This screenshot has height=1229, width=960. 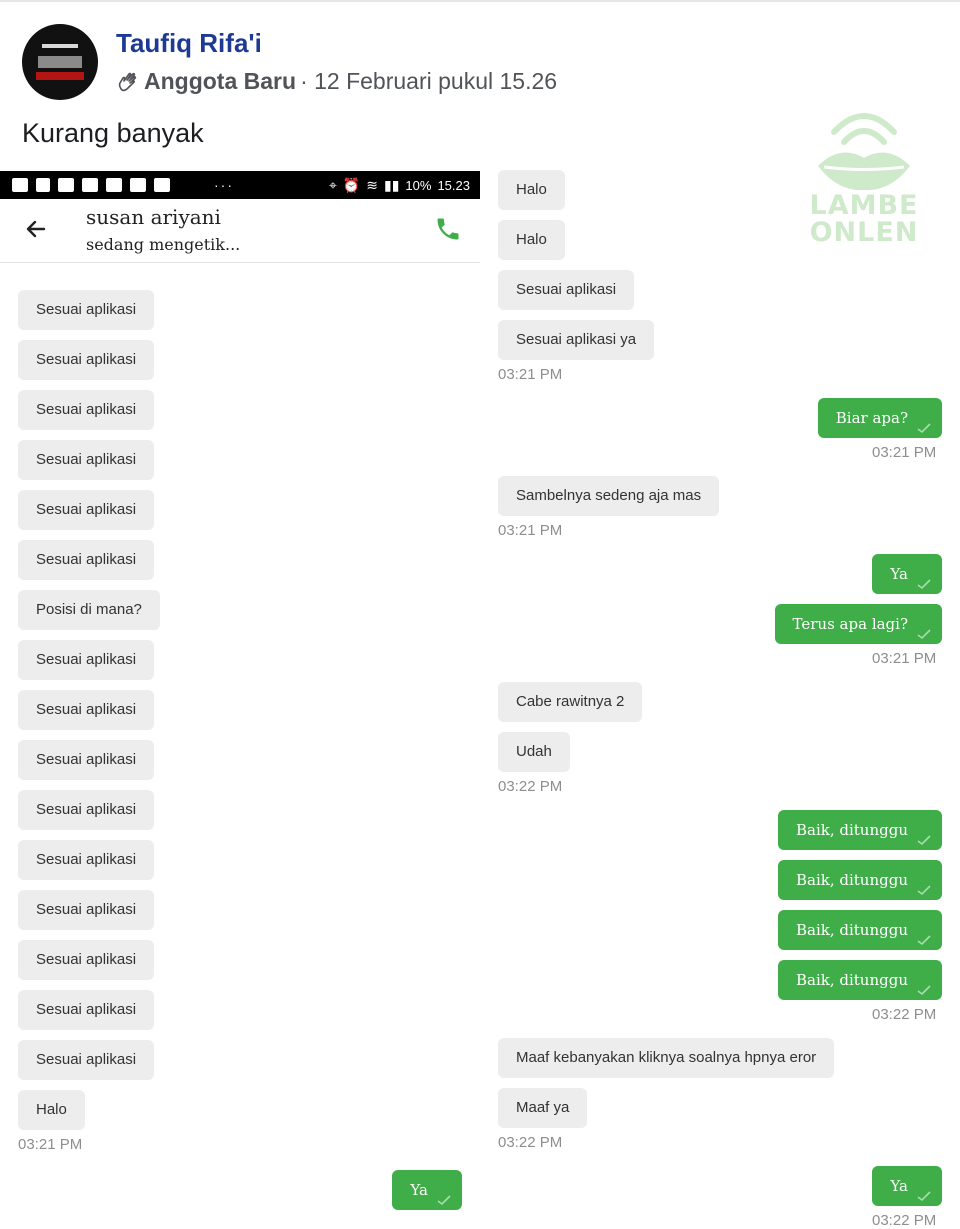 I want to click on notification-icon, so click(x=20, y=185).